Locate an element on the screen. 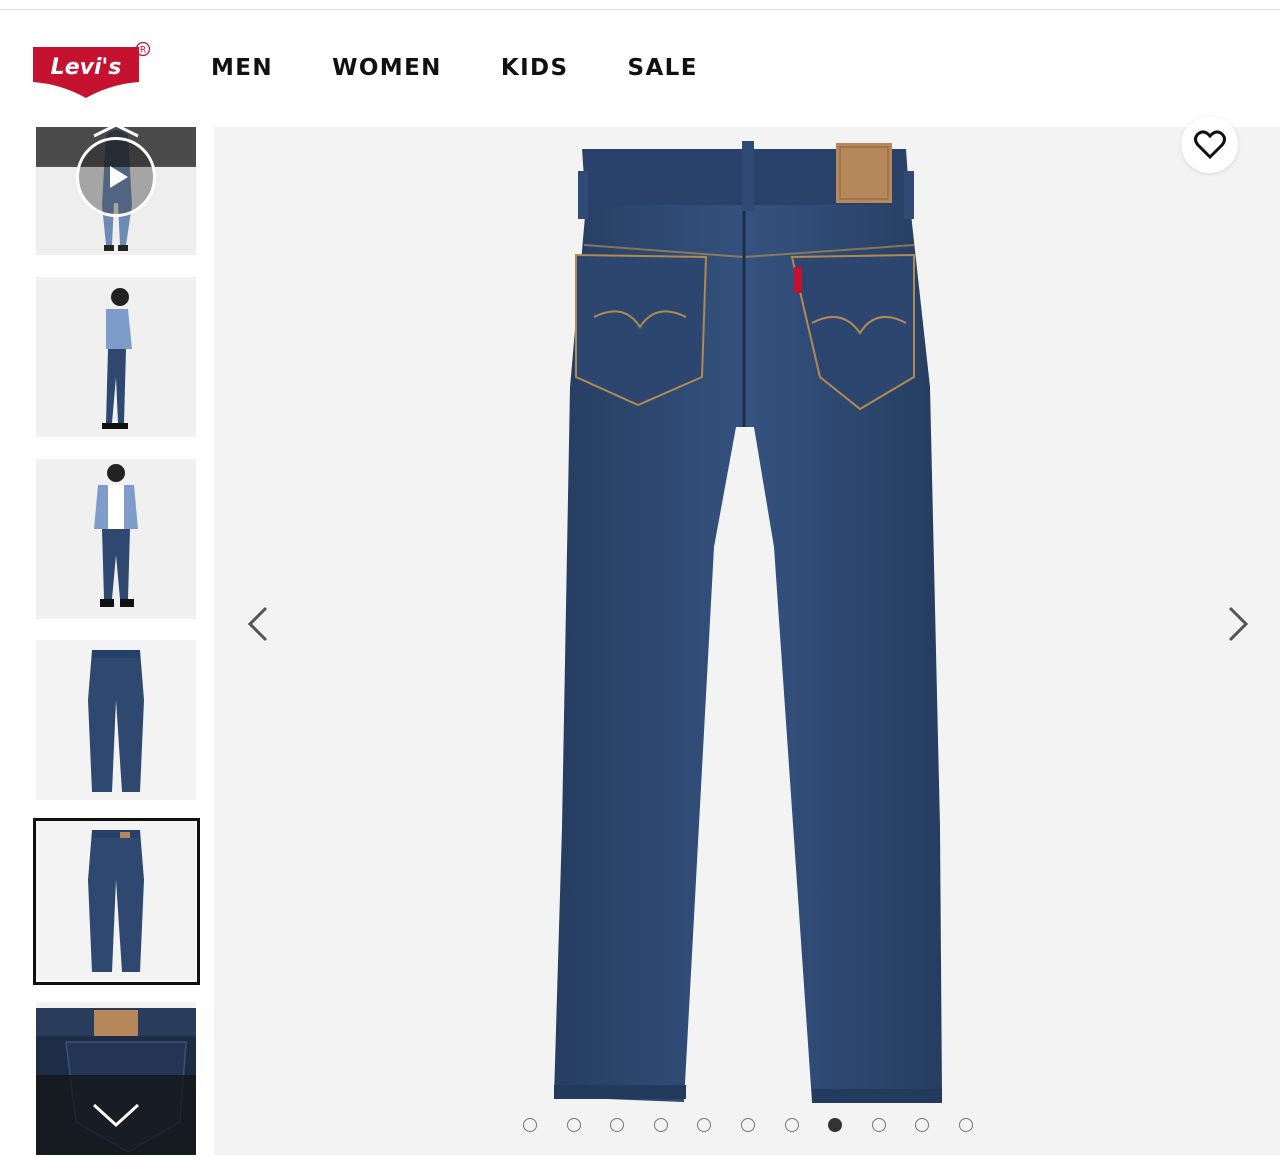  video-play-button is located at coordinates (116, 177).